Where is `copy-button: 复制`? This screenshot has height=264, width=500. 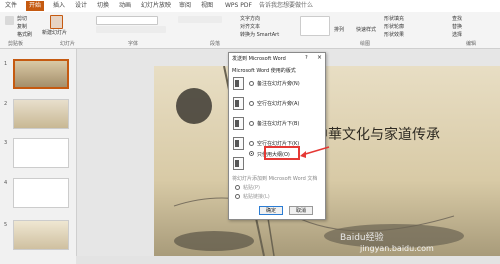
copy-button: 复制 is located at coordinates (22, 26).